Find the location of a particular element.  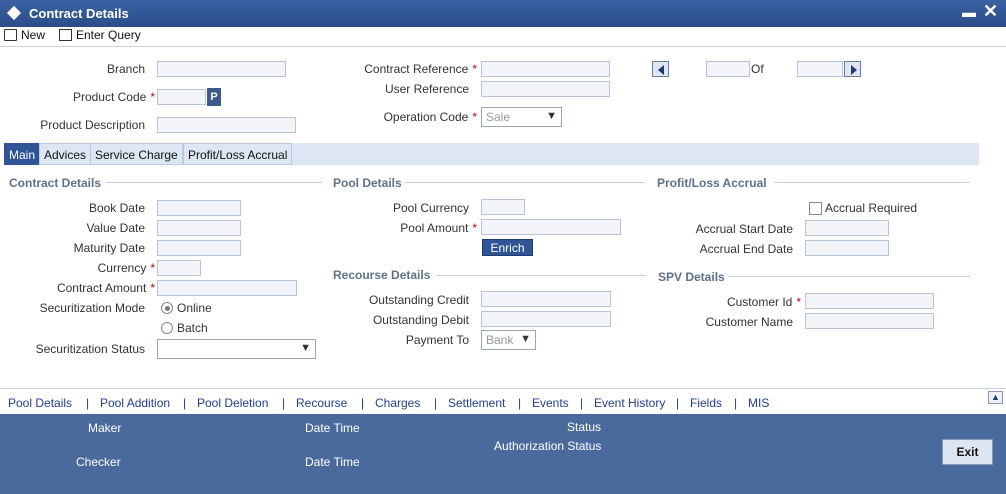

enter-query-button: Enter Query is located at coordinates (100, 35).